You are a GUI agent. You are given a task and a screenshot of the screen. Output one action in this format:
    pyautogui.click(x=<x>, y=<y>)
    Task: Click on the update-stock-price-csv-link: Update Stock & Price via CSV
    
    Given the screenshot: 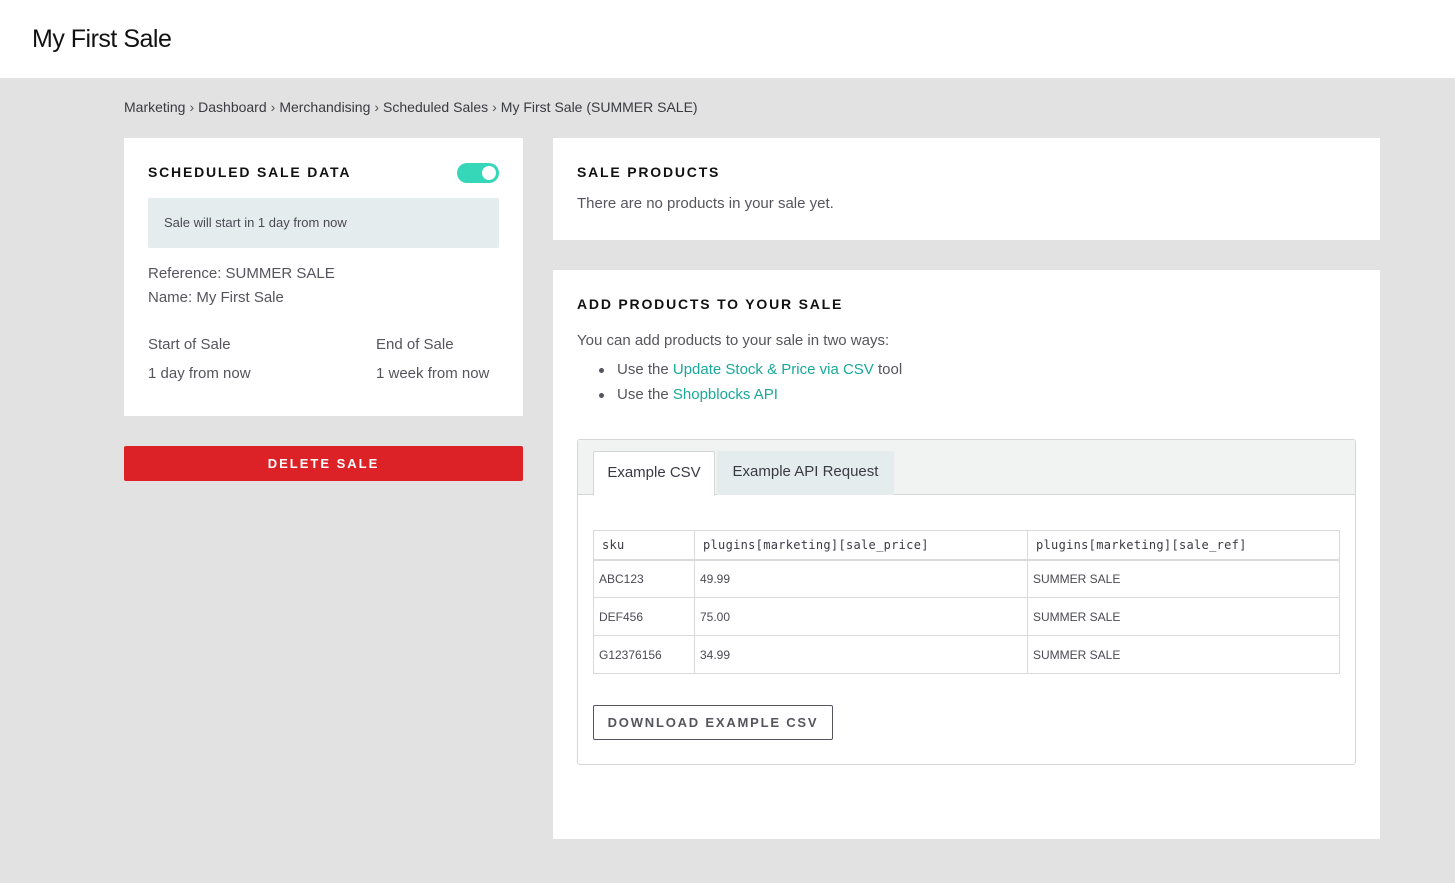 What is the action you would take?
    pyautogui.click(x=773, y=369)
    